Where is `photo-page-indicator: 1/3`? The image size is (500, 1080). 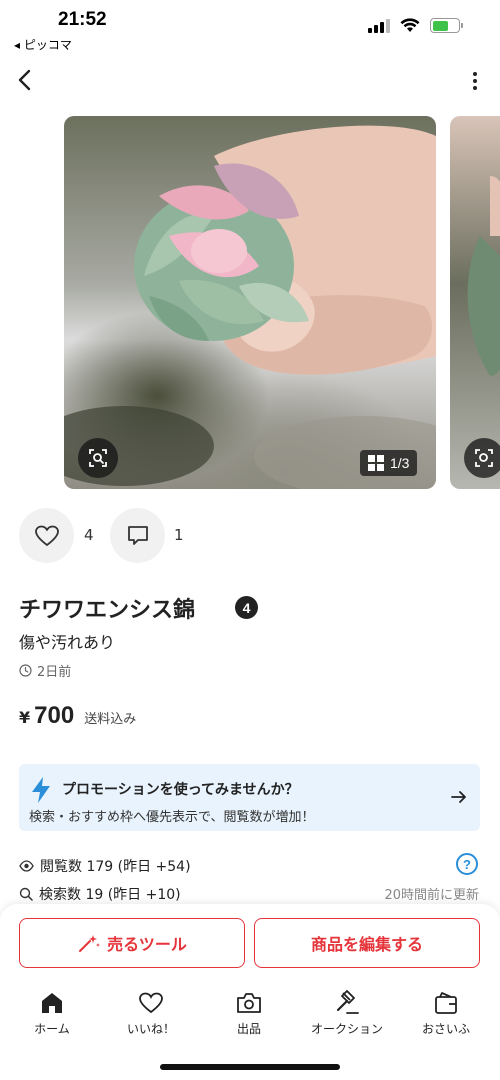 photo-page-indicator: 1/3 is located at coordinates (389, 463).